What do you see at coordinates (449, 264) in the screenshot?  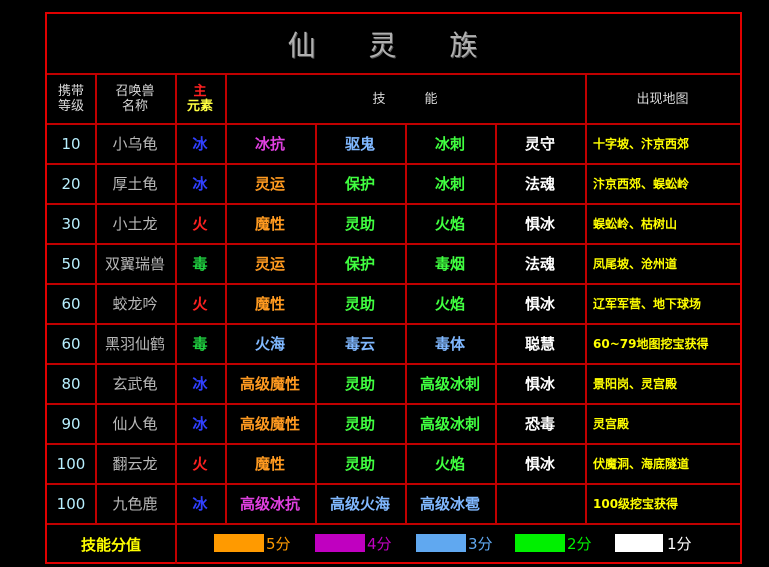 I see `skill-cell: 毒烟` at bounding box center [449, 264].